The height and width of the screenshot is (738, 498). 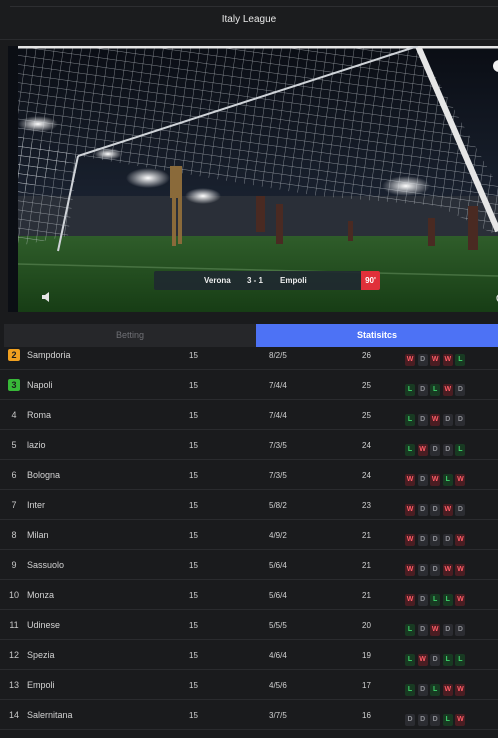 I want to click on team-name: Inter, so click(x=36, y=505).